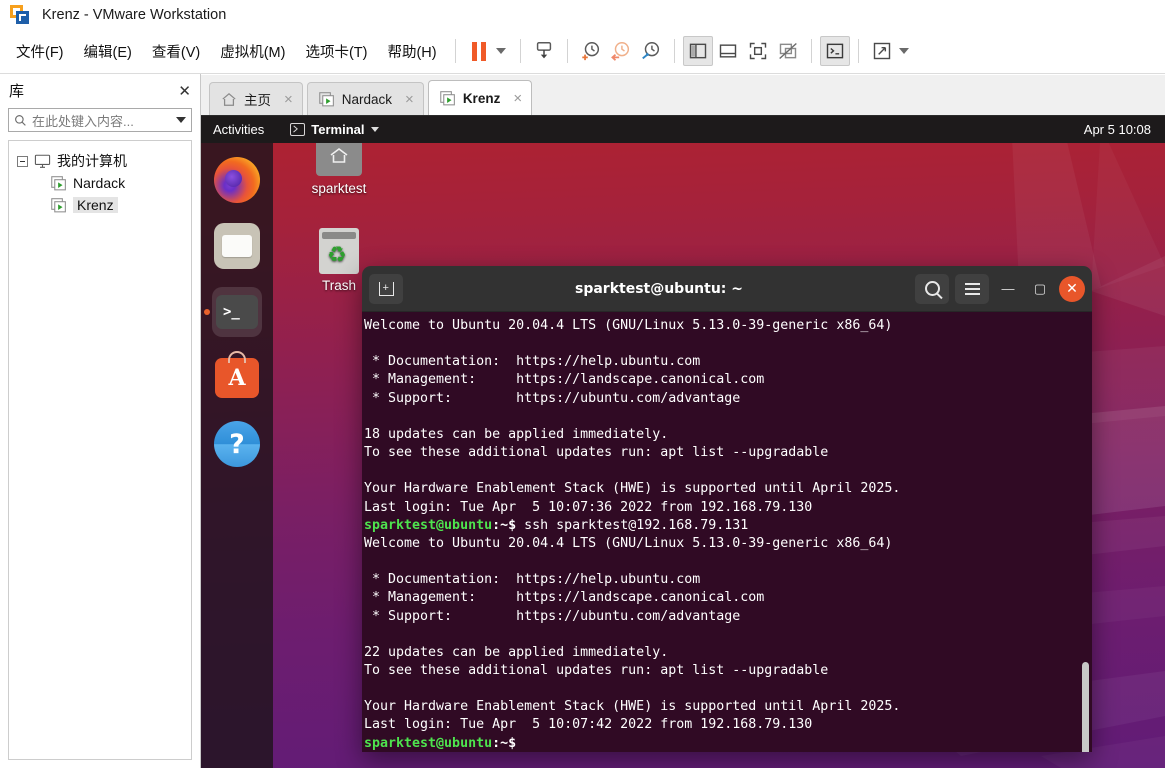 The image size is (1165, 768). I want to click on sidebar-item-krenz: Krenz, so click(100, 205).